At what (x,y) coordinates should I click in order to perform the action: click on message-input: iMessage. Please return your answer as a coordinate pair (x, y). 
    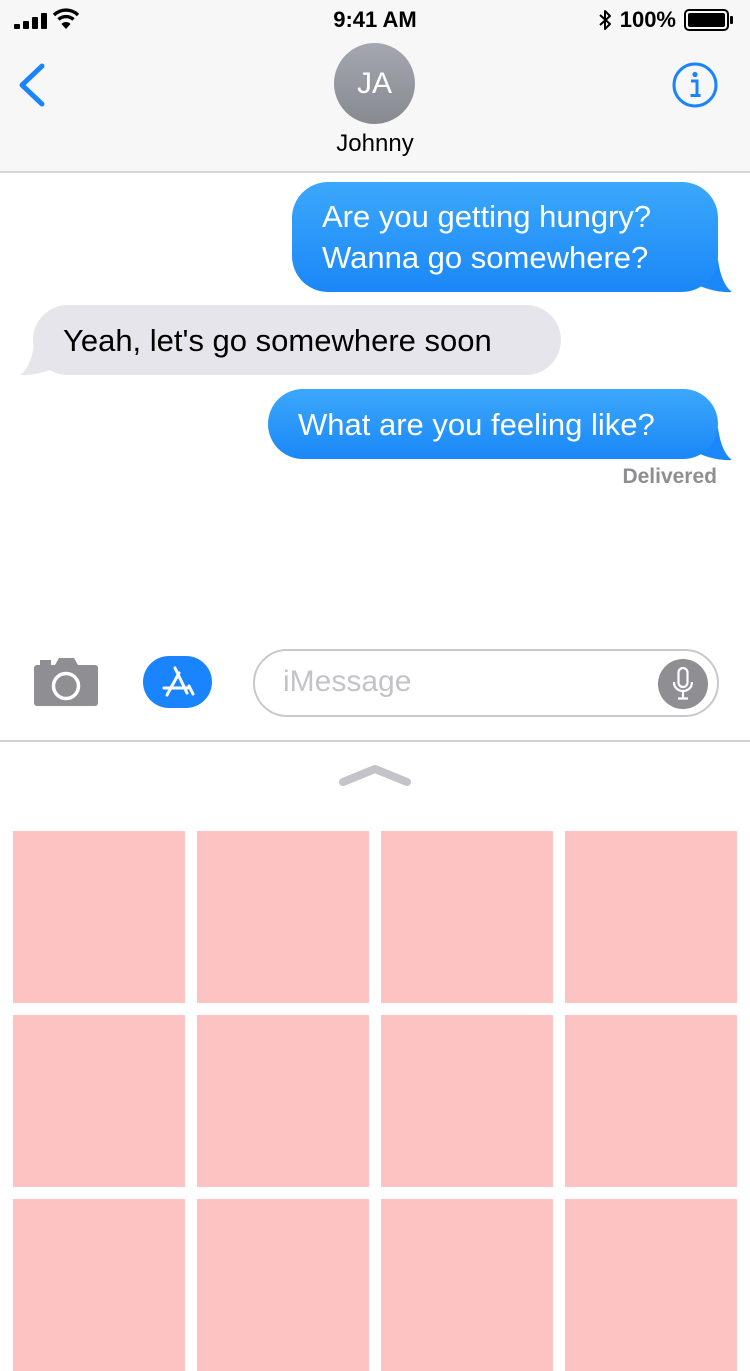
    Looking at the image, I should click on (486, 683).